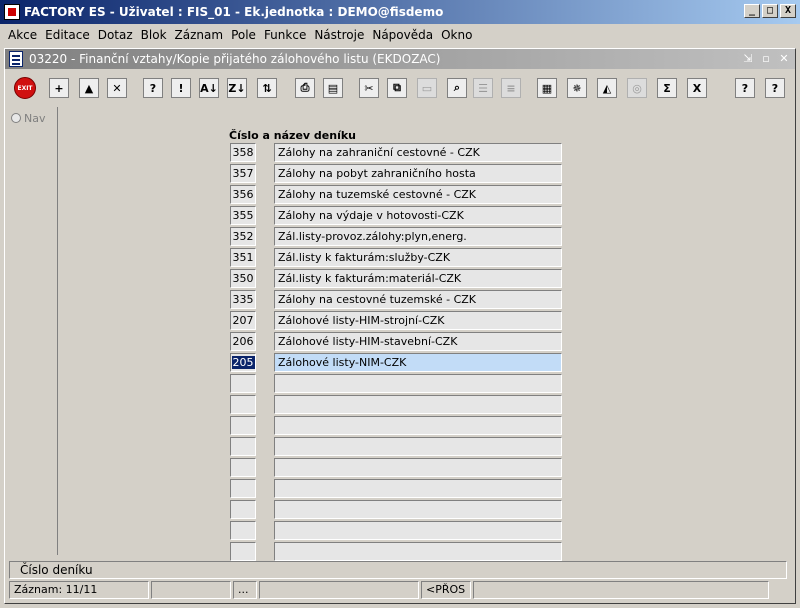 The width and height of the screenshot is (800, 608). What do you see at coordinates (418, 299) in the screenshot?
I see `journal-name-field: Zálohy na cestovné tuzemské - CZK` at bounding box center [418, 299].